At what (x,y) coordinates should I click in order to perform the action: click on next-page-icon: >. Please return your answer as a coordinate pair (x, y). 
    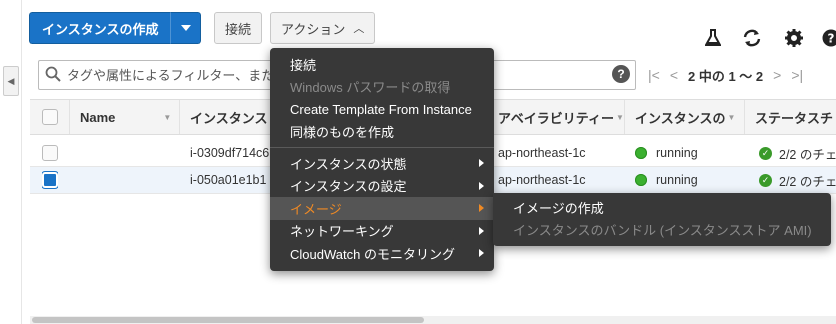
    Looking at the image, I should click on (777, 75).